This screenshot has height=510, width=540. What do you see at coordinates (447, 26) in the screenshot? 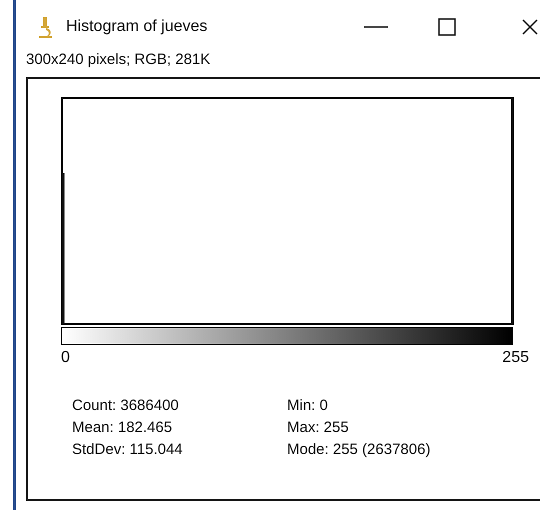
I see `maximize-icon` at bounding box center [447, 26].